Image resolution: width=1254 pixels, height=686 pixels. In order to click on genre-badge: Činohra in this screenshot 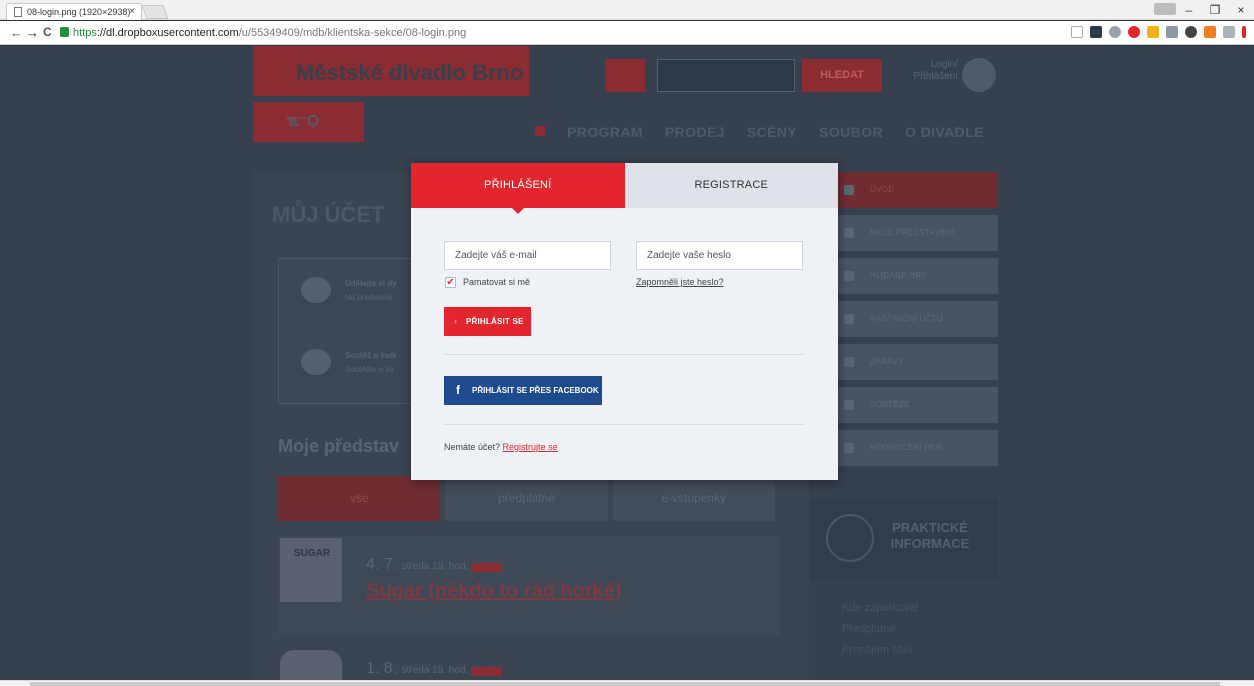, I will do `click(486, 567)`.